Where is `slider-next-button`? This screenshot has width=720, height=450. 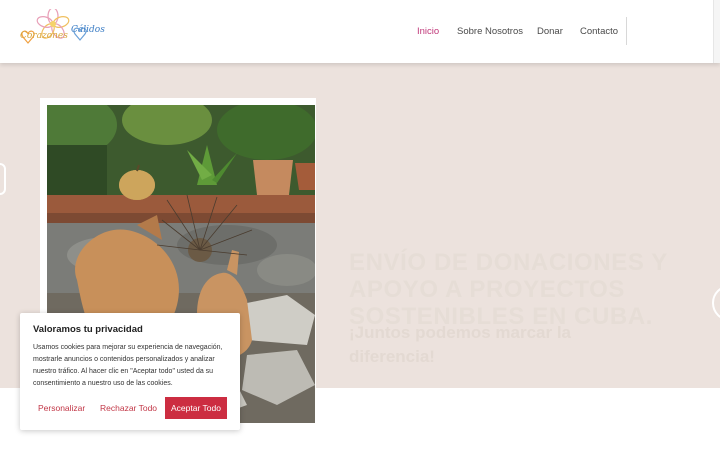
slider-next-button is located at coordinates (716, 303).